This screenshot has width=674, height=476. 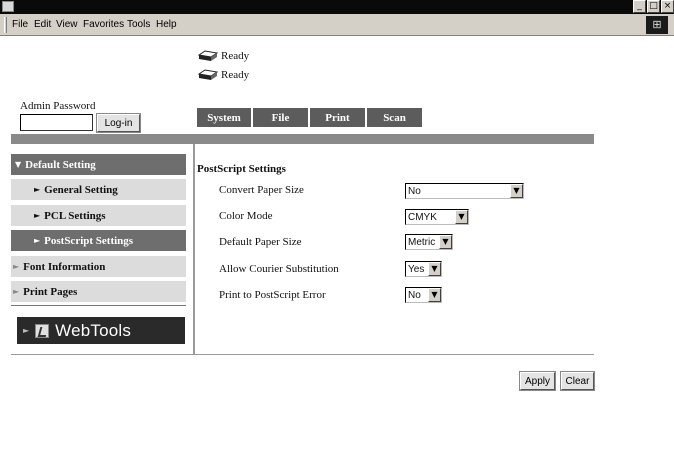 I want to click on admin-password-label: Admin Password, so click(x=58, y=106).